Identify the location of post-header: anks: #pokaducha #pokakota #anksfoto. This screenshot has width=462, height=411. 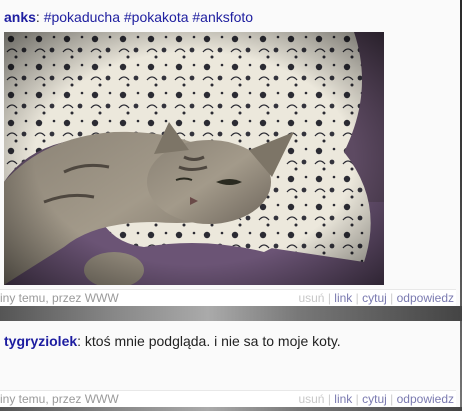
(229, 17).